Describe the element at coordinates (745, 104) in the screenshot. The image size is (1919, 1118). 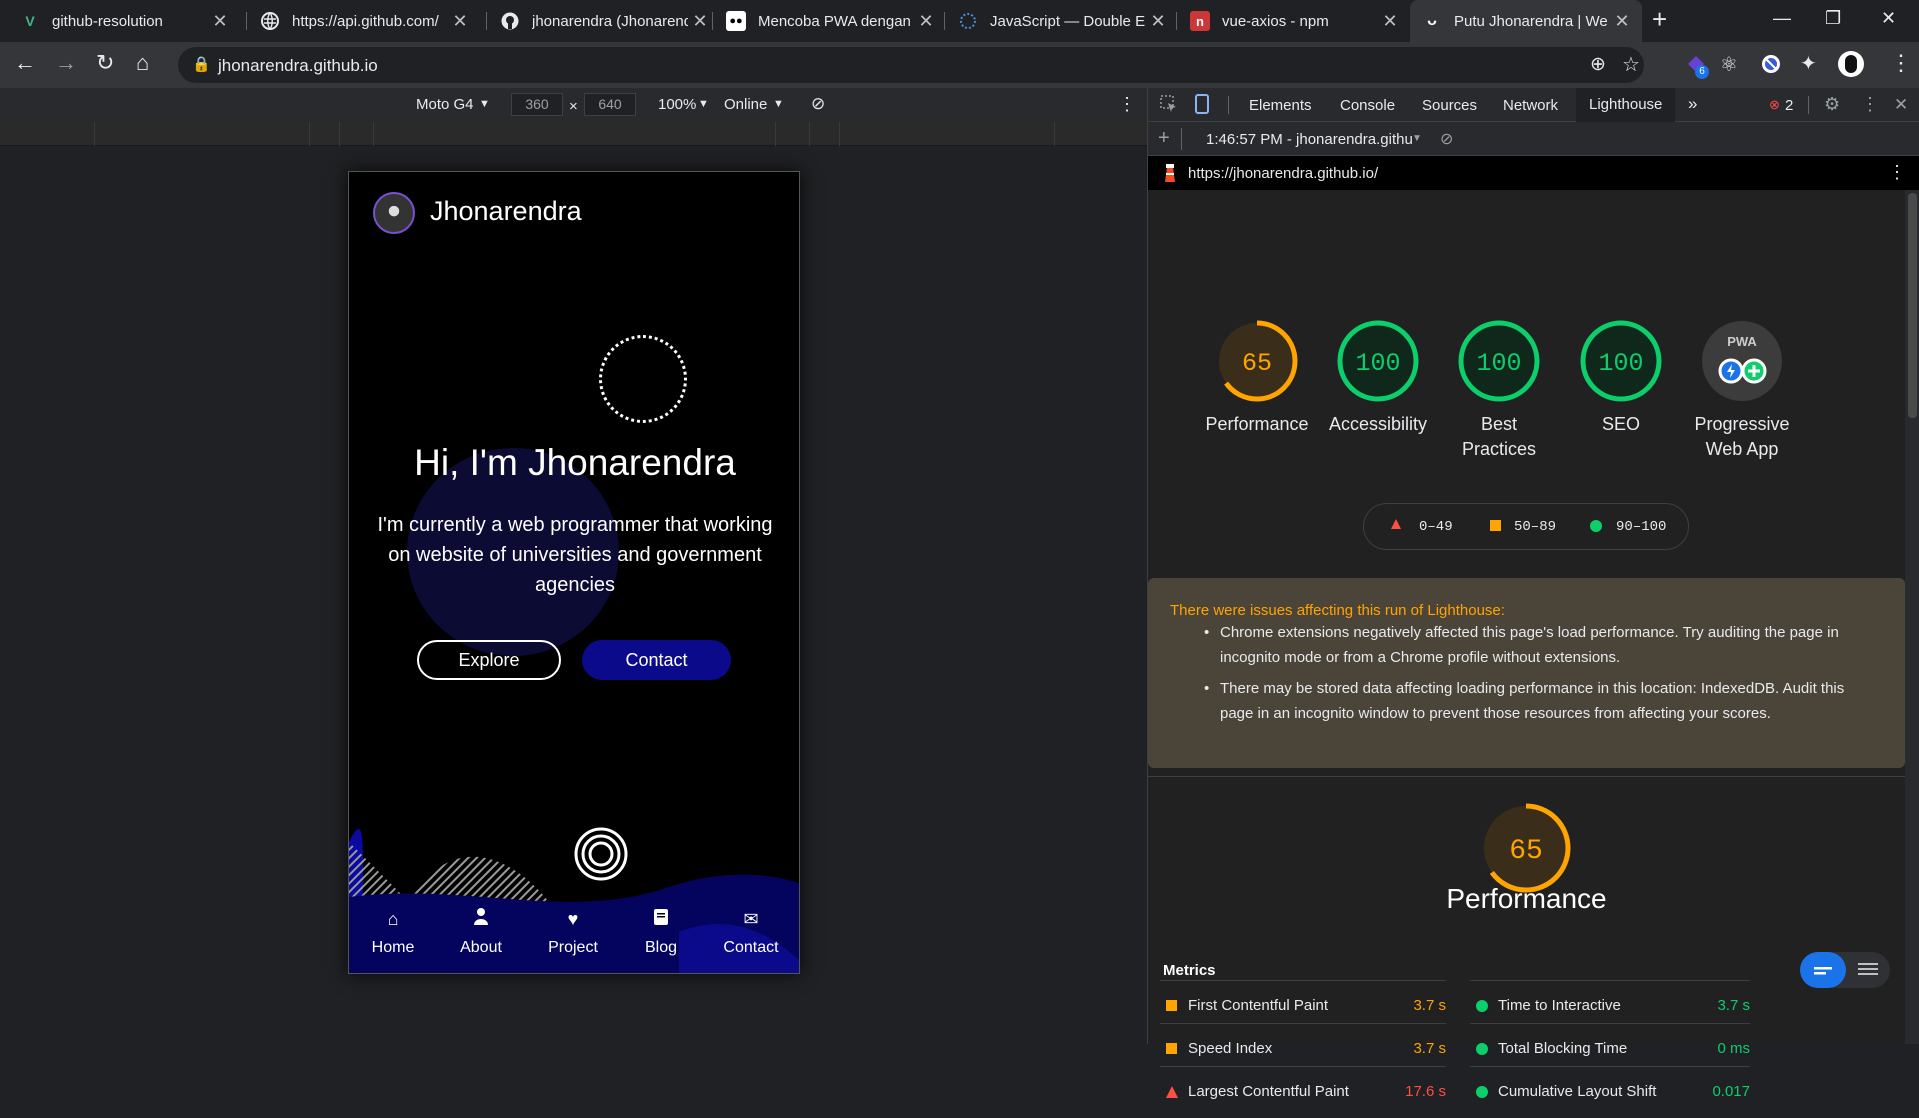
I see `network-select: Online` at that location.